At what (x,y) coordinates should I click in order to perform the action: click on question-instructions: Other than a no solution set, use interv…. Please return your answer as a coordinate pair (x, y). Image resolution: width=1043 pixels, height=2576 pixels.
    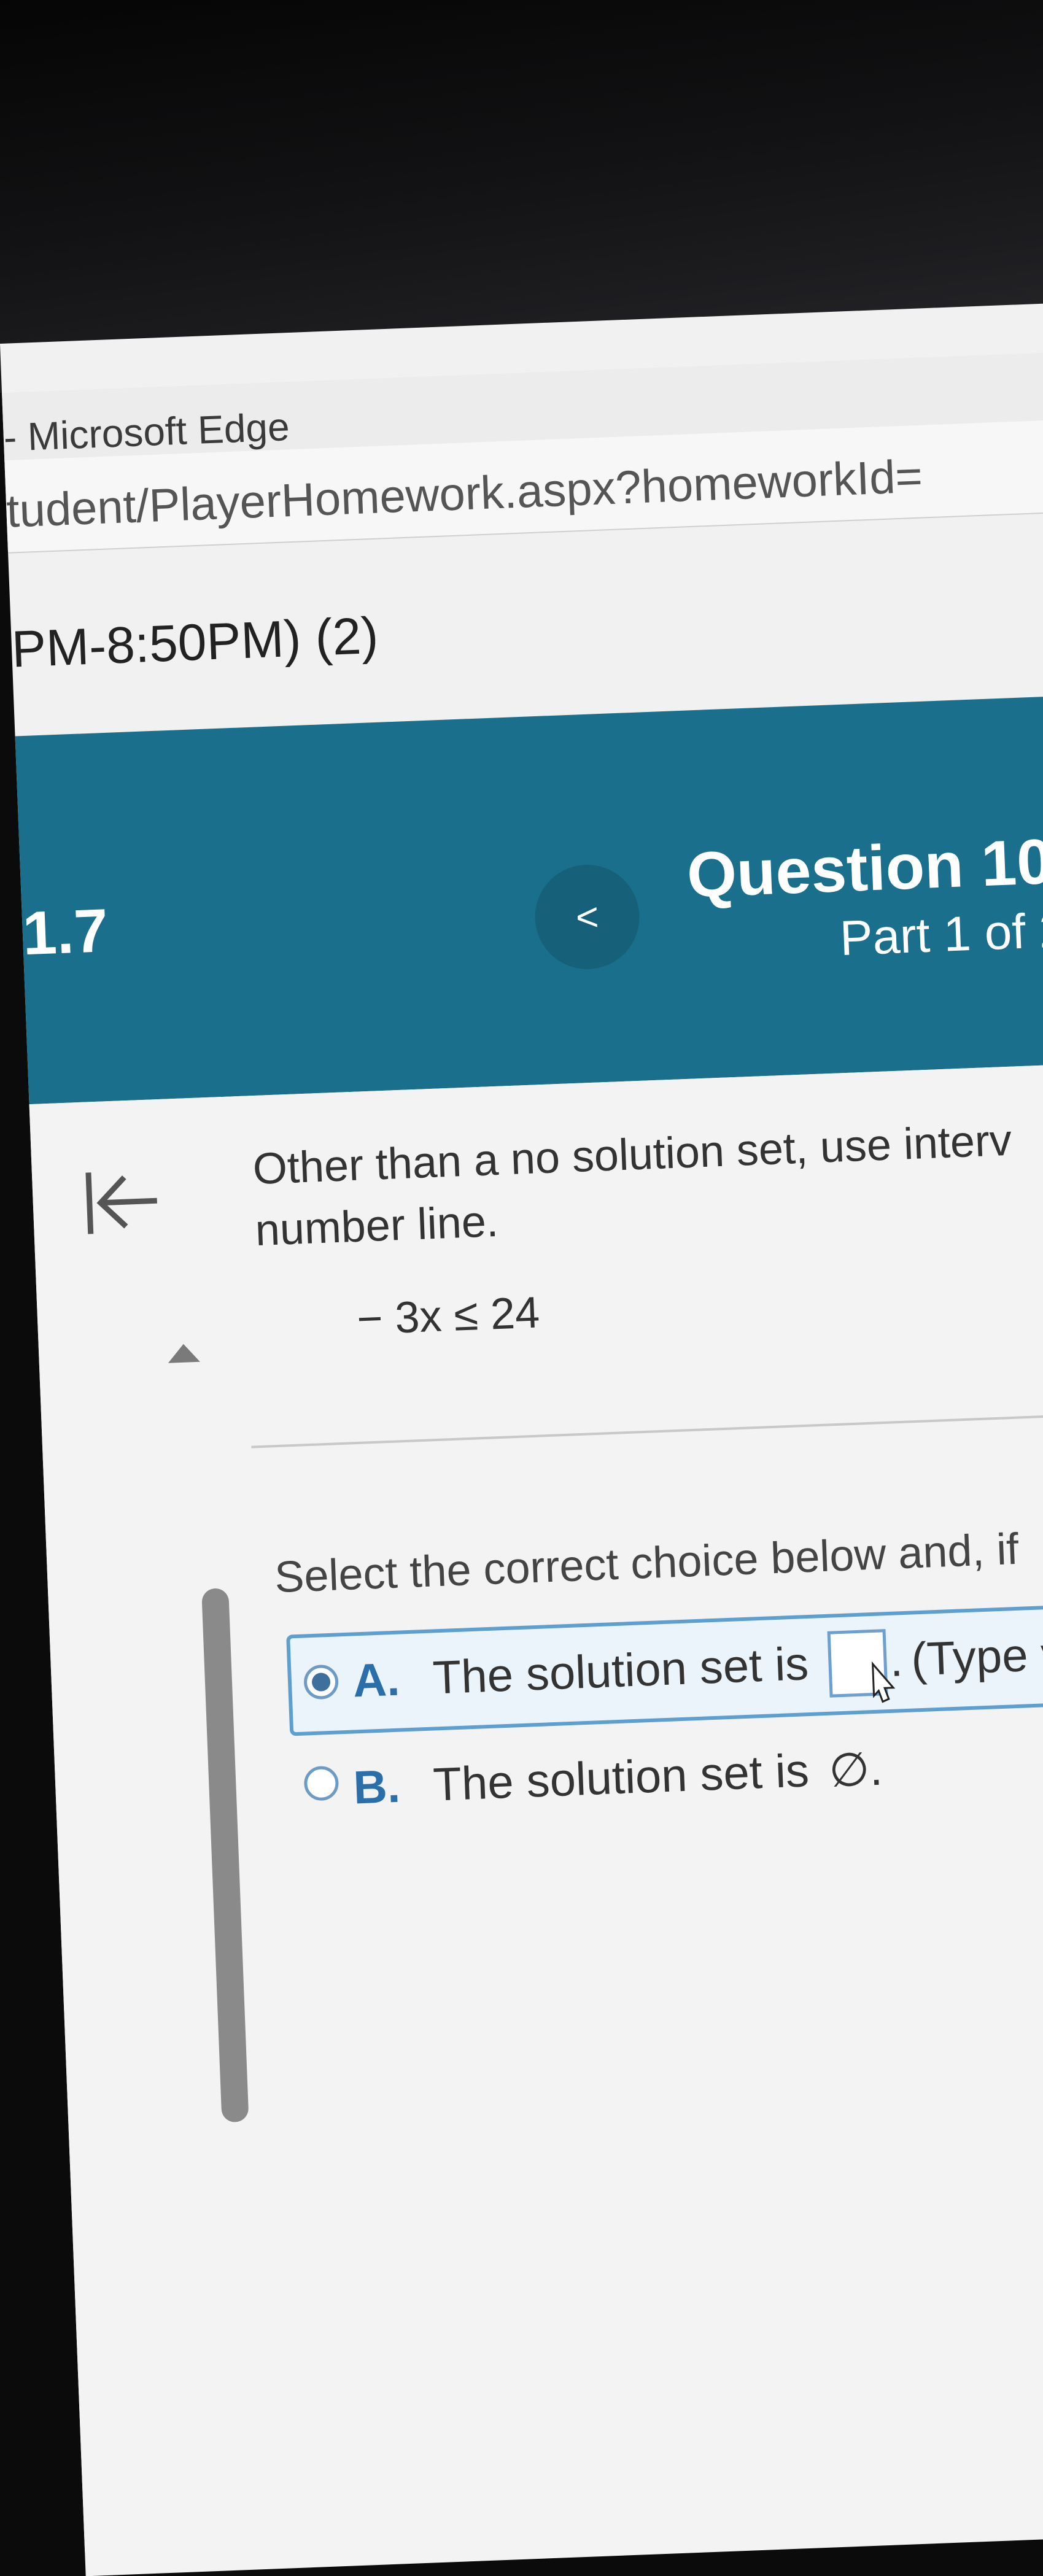
    Looking at the image, I should click on (633, 1185).